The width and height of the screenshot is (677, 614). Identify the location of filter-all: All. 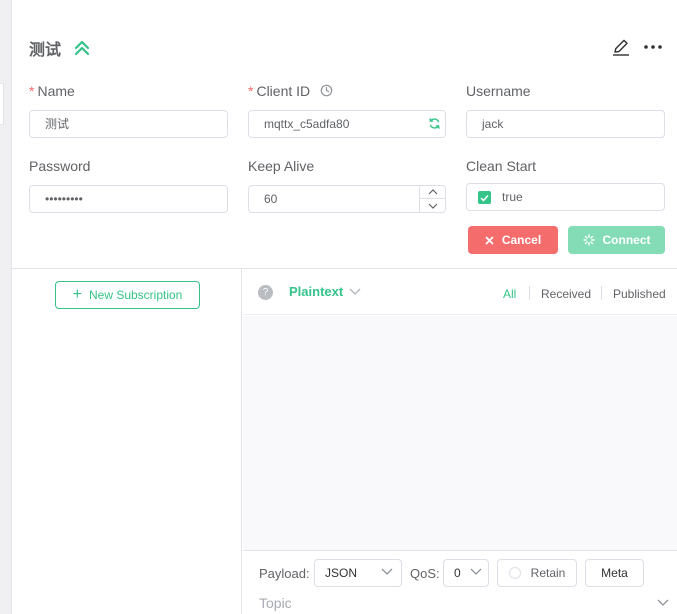
(509, 294).